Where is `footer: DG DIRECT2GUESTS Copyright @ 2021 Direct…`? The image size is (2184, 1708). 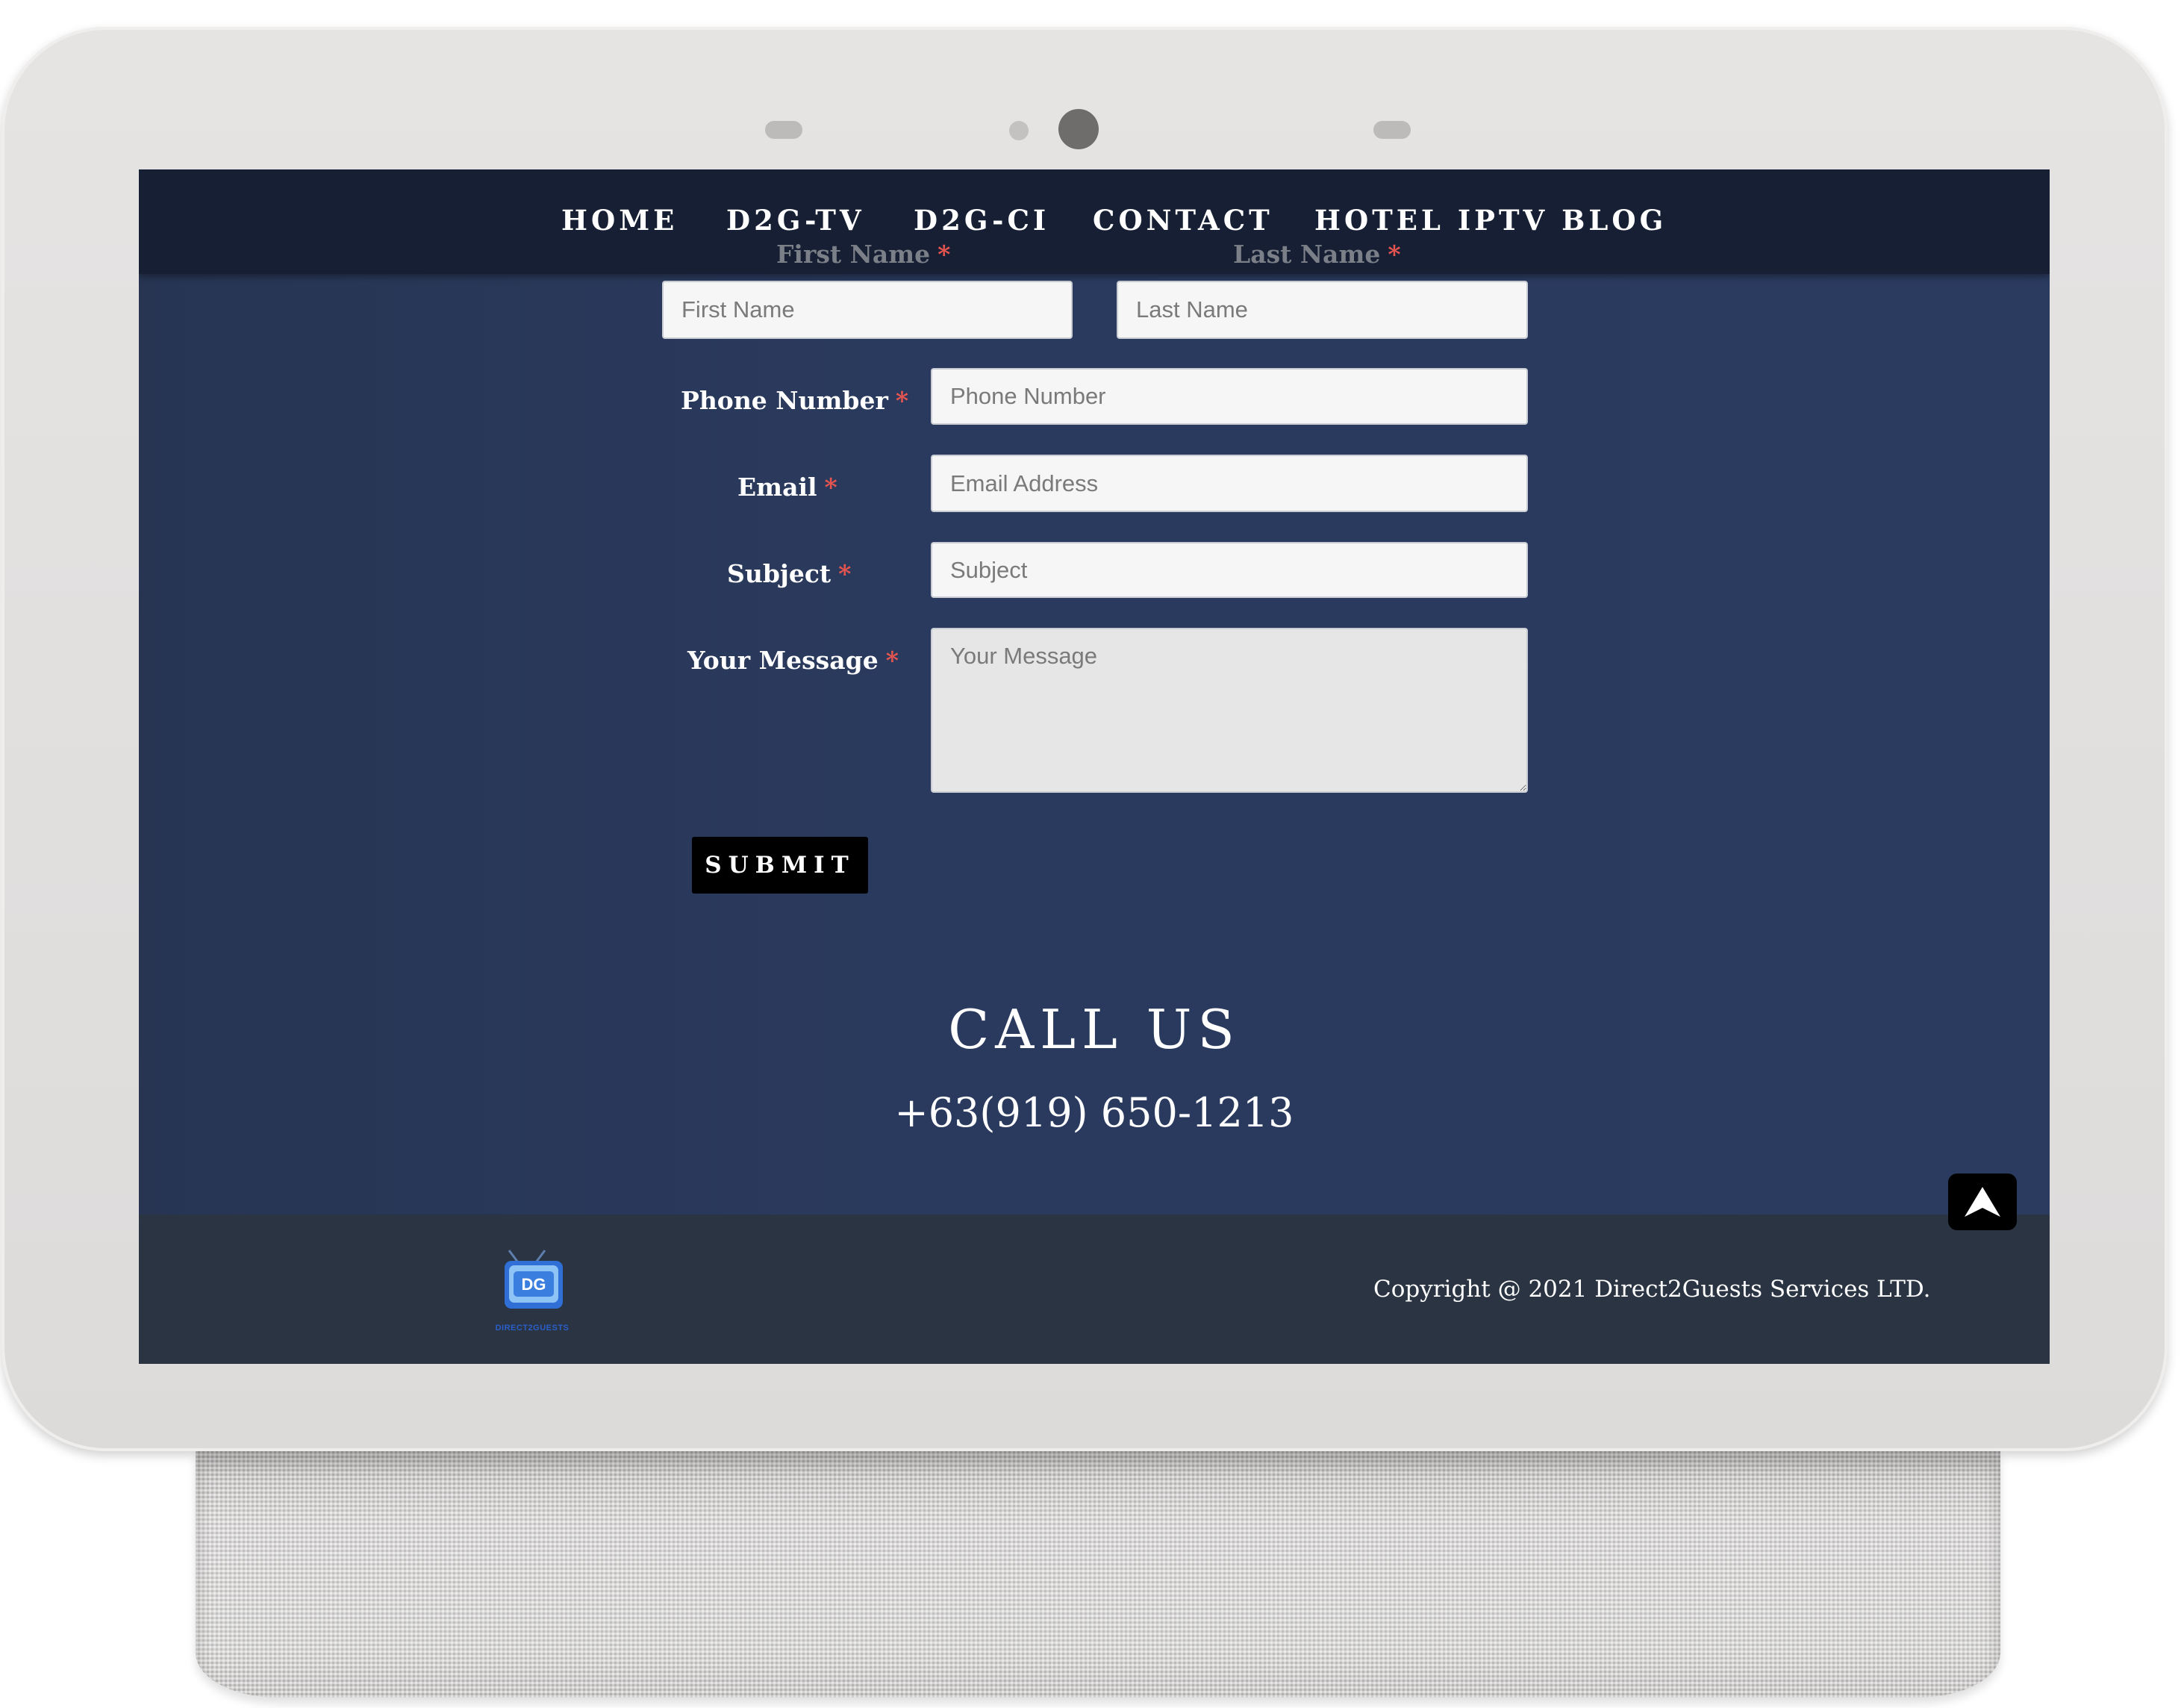
footer: DG DIRECT2GUESTS Copyright @ 2021 Direct… is located at coordinates (1094, 1289).